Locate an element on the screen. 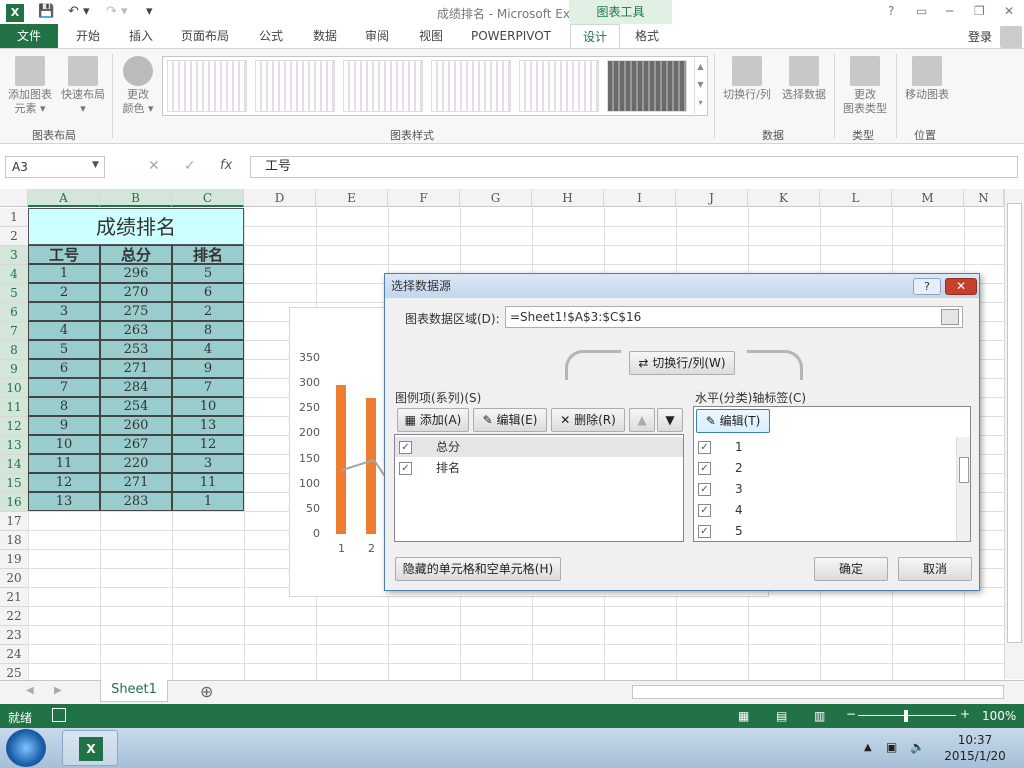 This screenshot has height=768, width=1024. row-header: 4 is located at coordinates (14, 274).